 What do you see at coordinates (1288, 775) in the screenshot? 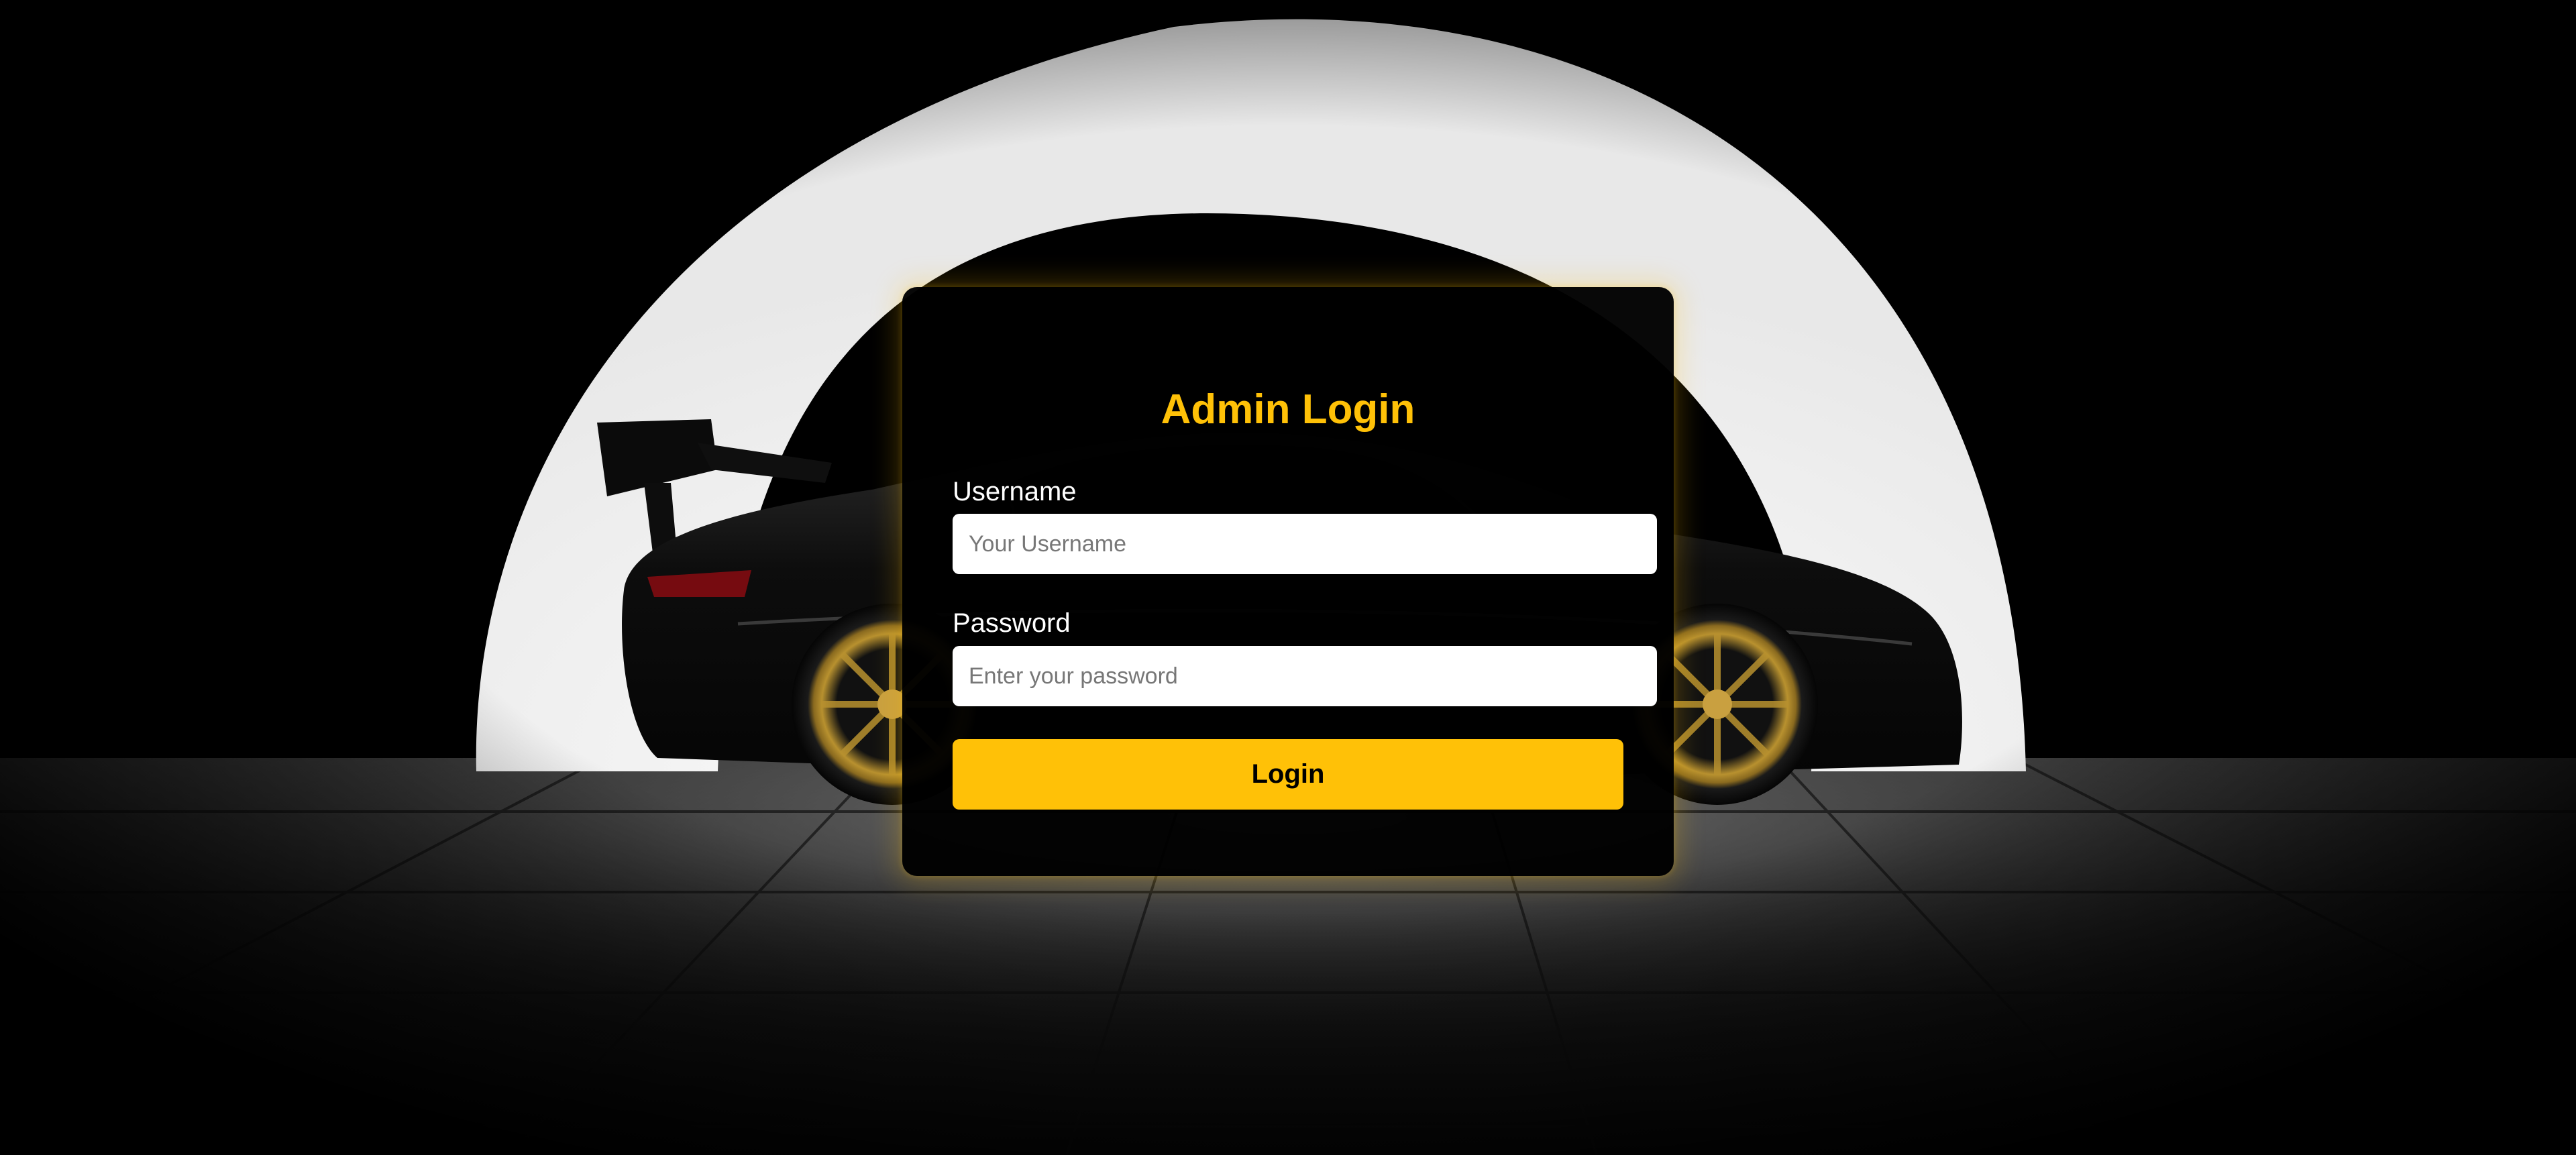
I see `login-button: Login` at bounding box center [1288, 775].